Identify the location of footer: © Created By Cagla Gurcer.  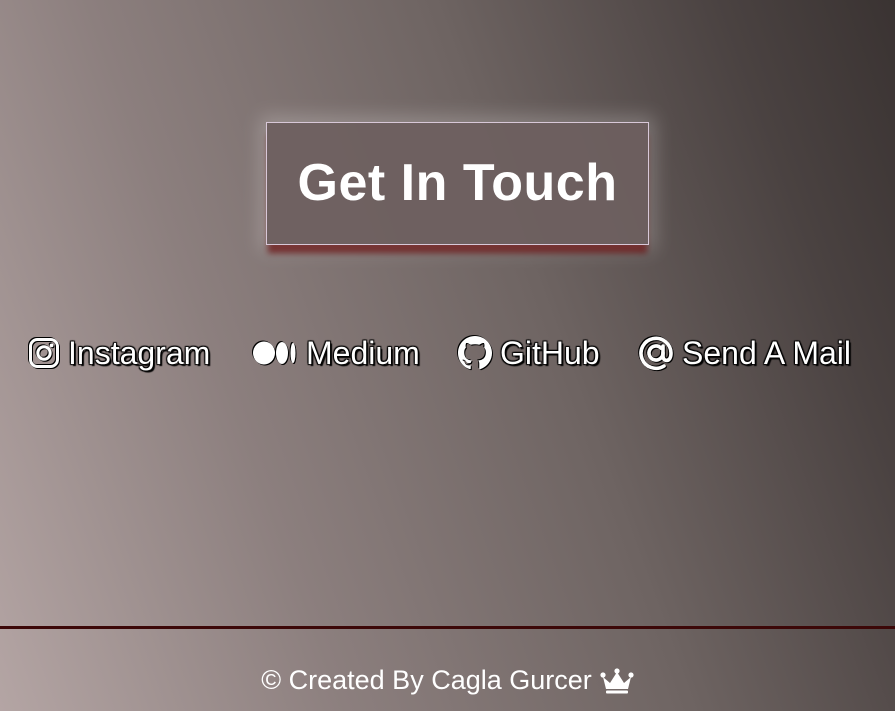
(447, 668).